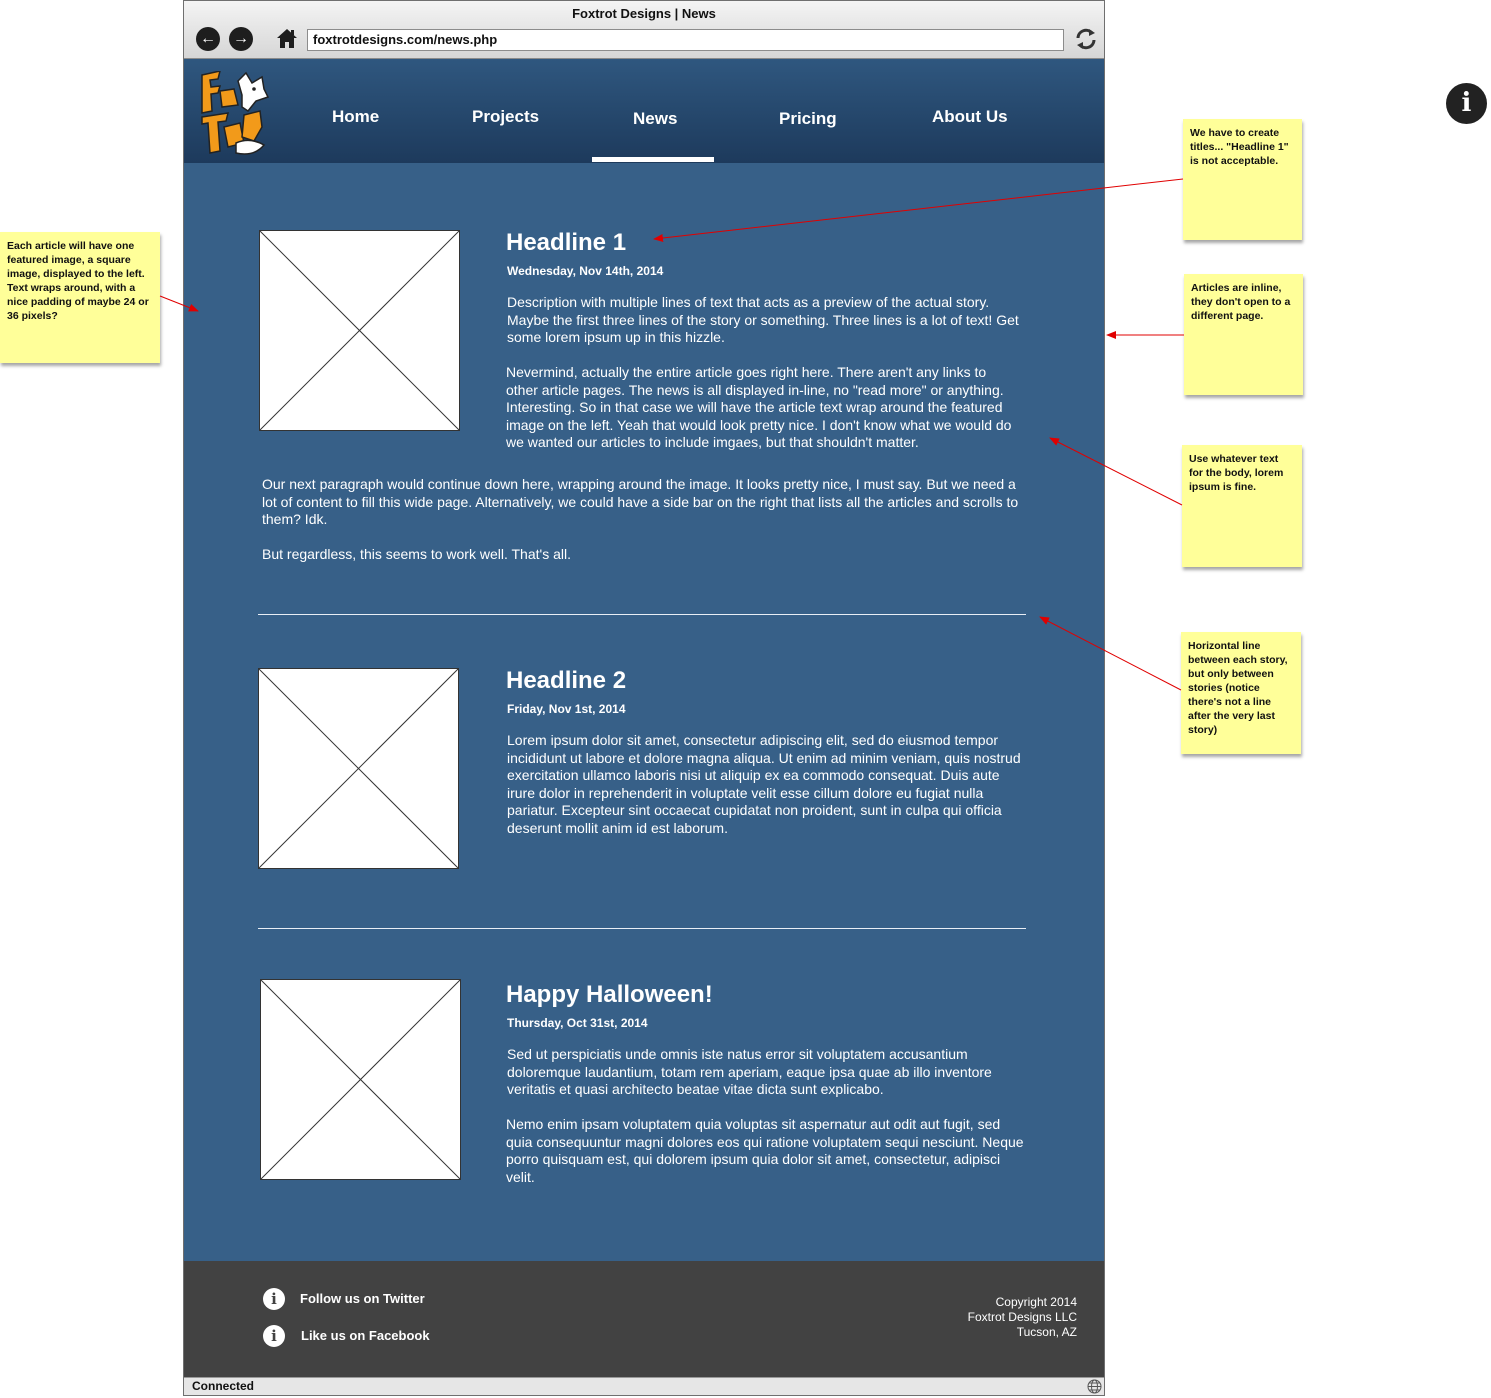 This screenshot has height=1398, width=1491. Describe the element at coordinates (287, 38) in the screenshot. I see `home-icon` at that location.